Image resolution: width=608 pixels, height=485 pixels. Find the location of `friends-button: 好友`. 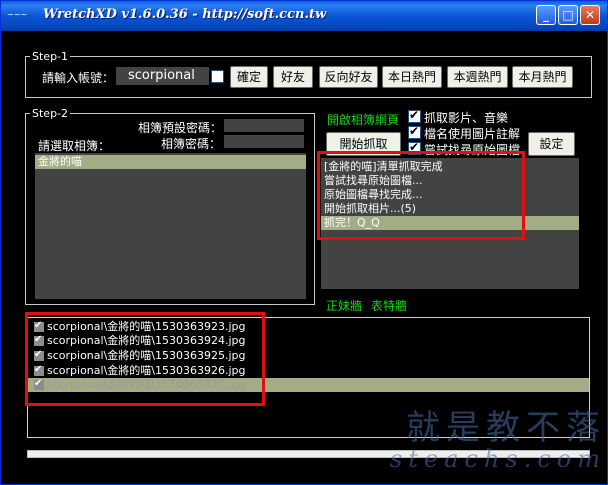

friends-button: 好友 is located at coordinates (293, 77).